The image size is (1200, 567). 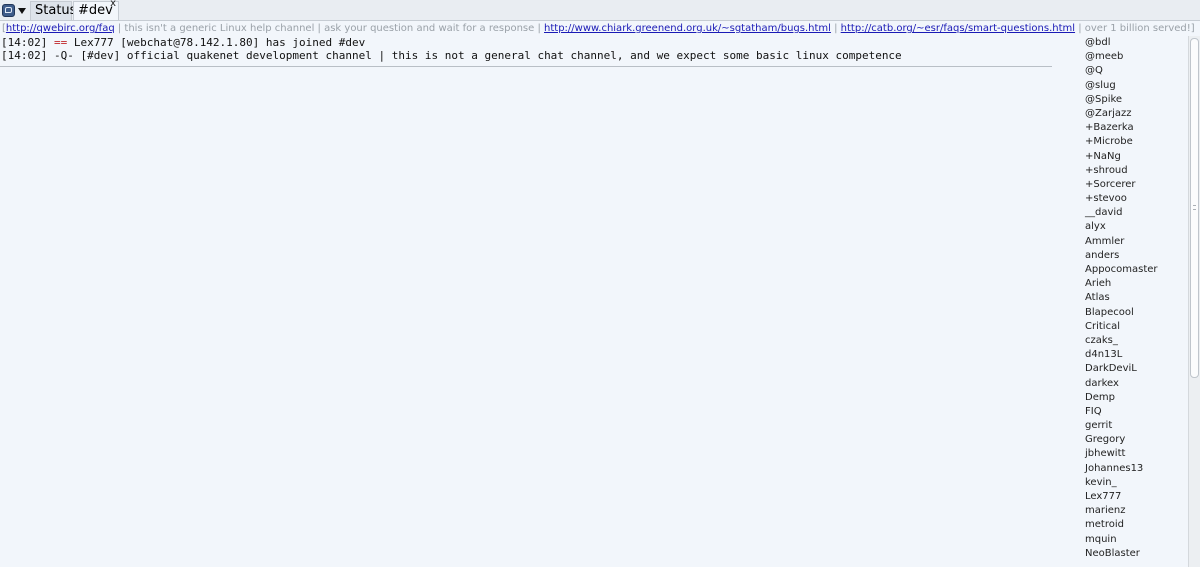 I want to click on close-icon: x, so click(x=113, y=5).